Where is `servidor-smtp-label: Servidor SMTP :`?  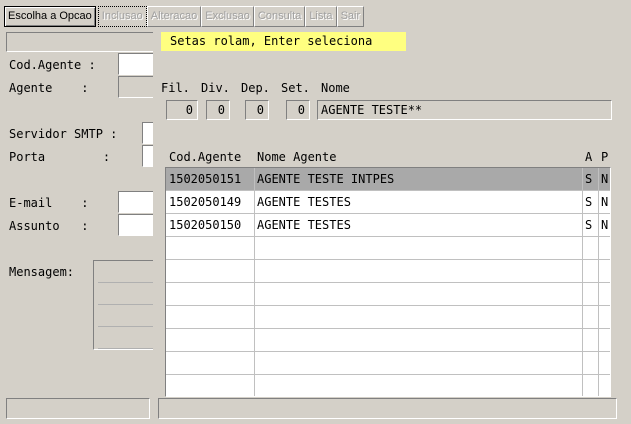
servidor-smtp-label: Servidor SMTP : is located at coordinates (63, 134).